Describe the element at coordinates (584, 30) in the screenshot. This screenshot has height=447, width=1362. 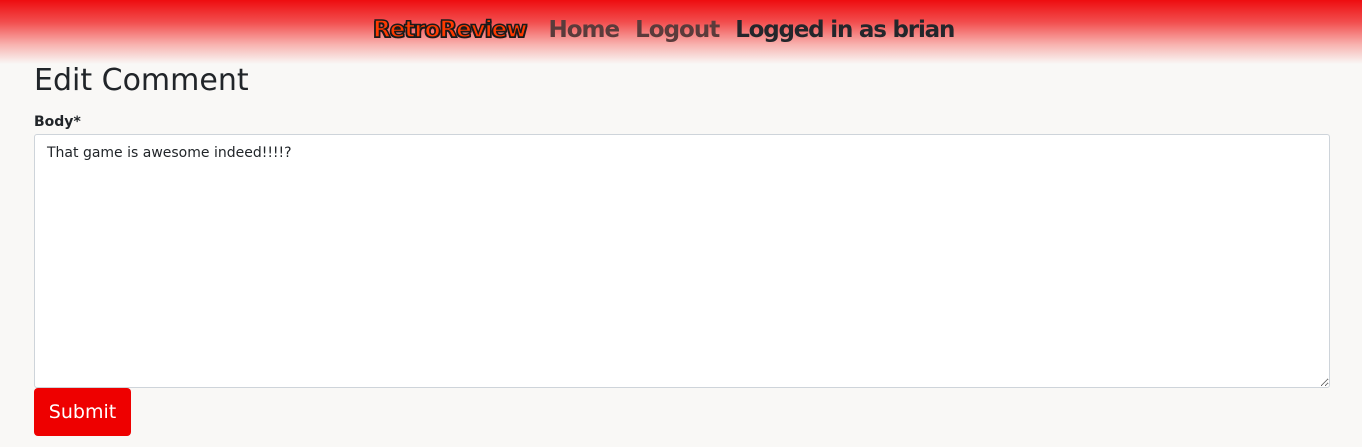
I see `nav-link-home: Home` at that location.